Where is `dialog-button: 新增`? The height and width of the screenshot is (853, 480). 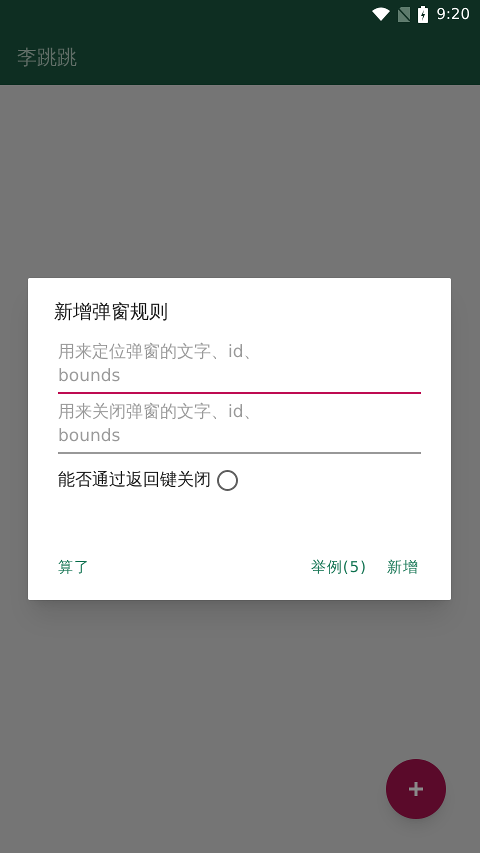
dialog-button: 新增 is located at coordinates (403, 567).